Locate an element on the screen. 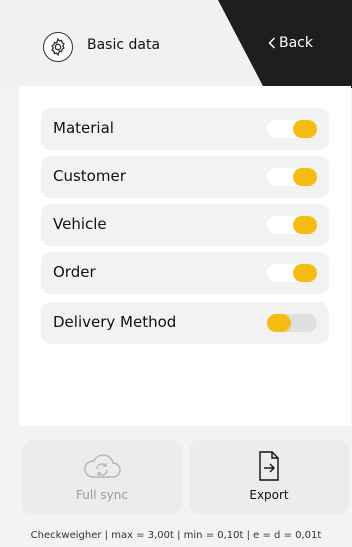 The image size is (352, 547). order-toggle is located at coordinates (292, 273).